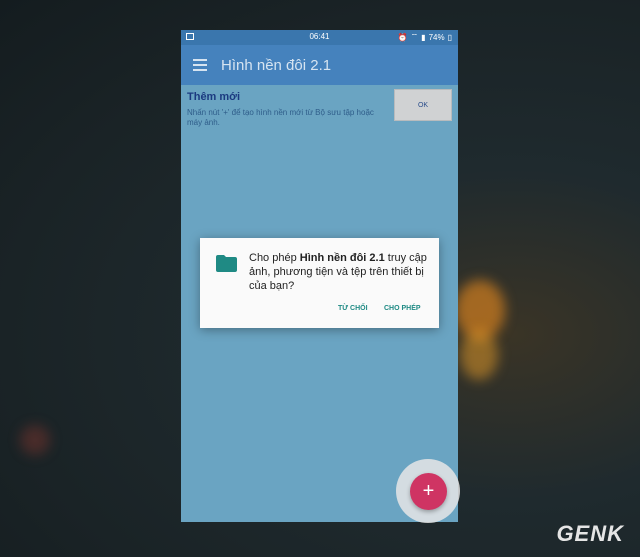  What do you see at coordinates (414, 36) in the screenshot?
I see `wifi-icon: ⌔` at bounding box center [414, 36].